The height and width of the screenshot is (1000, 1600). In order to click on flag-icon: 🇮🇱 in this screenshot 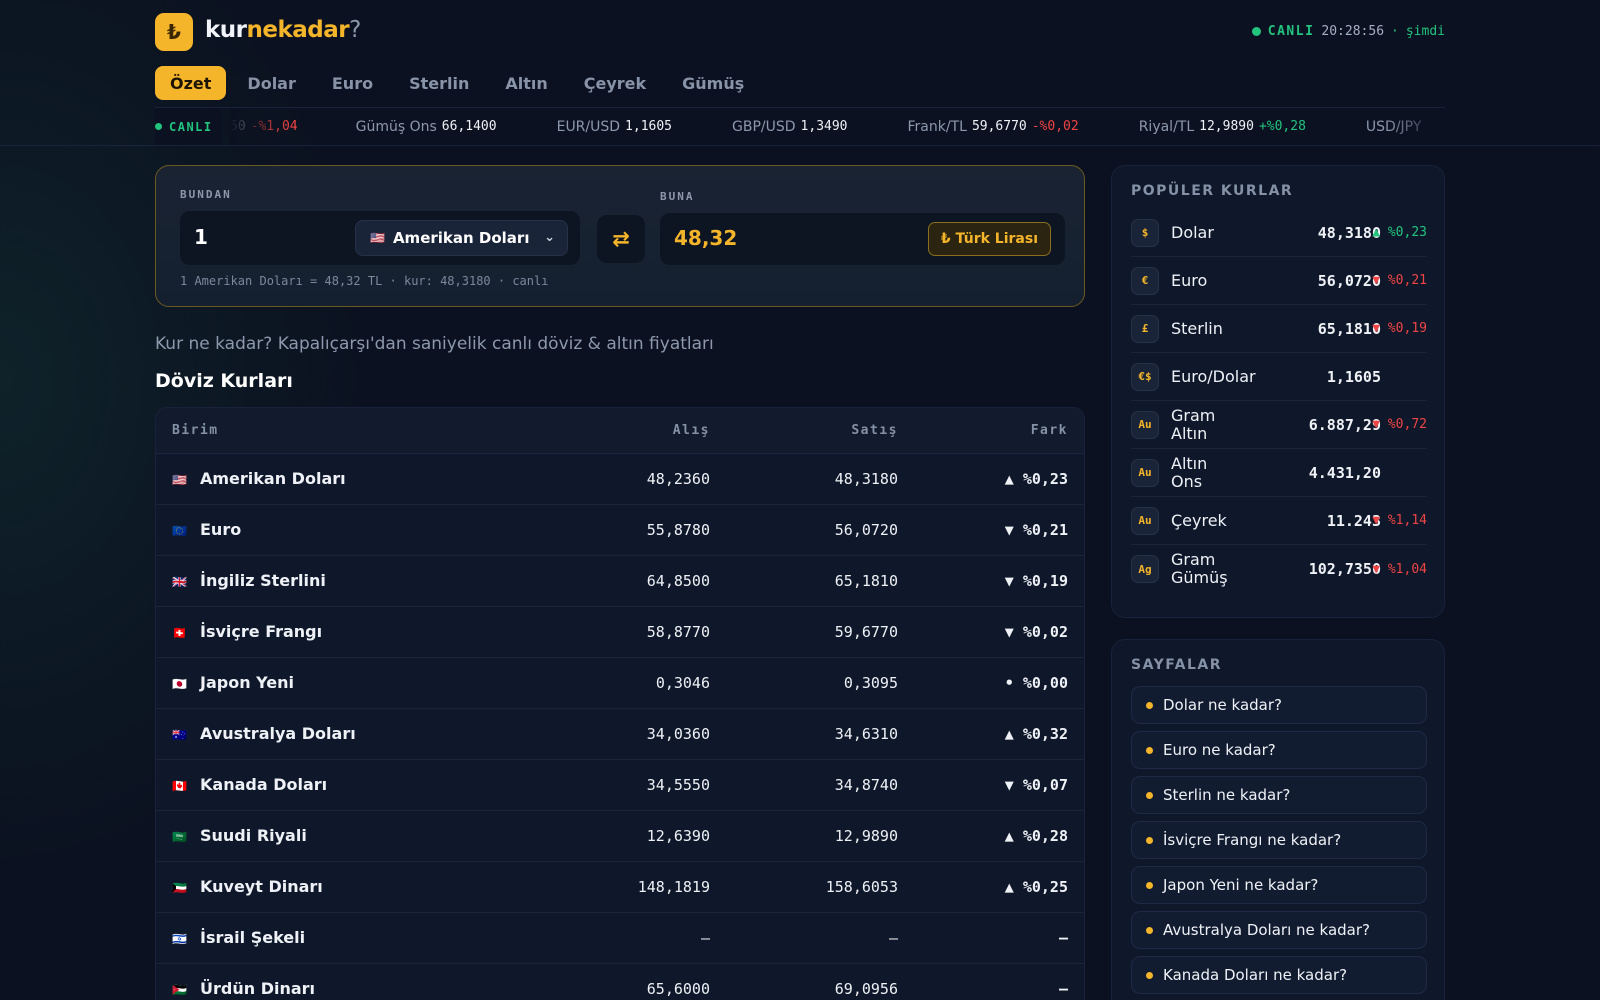, I will do `click(179, 938)`.